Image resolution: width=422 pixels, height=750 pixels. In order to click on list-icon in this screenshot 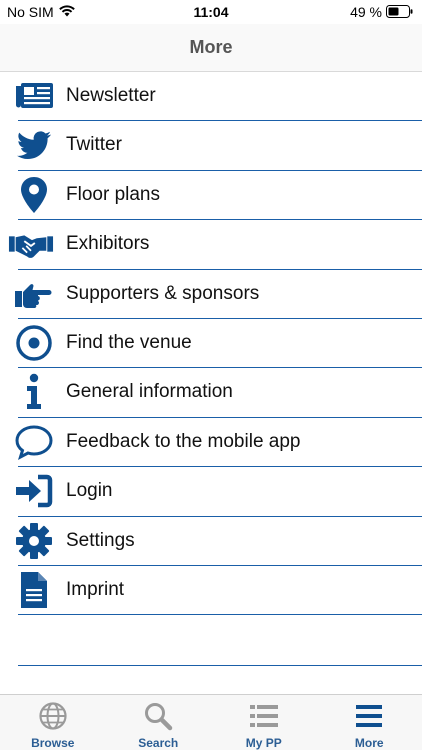, I will do `click(263, 716)`.